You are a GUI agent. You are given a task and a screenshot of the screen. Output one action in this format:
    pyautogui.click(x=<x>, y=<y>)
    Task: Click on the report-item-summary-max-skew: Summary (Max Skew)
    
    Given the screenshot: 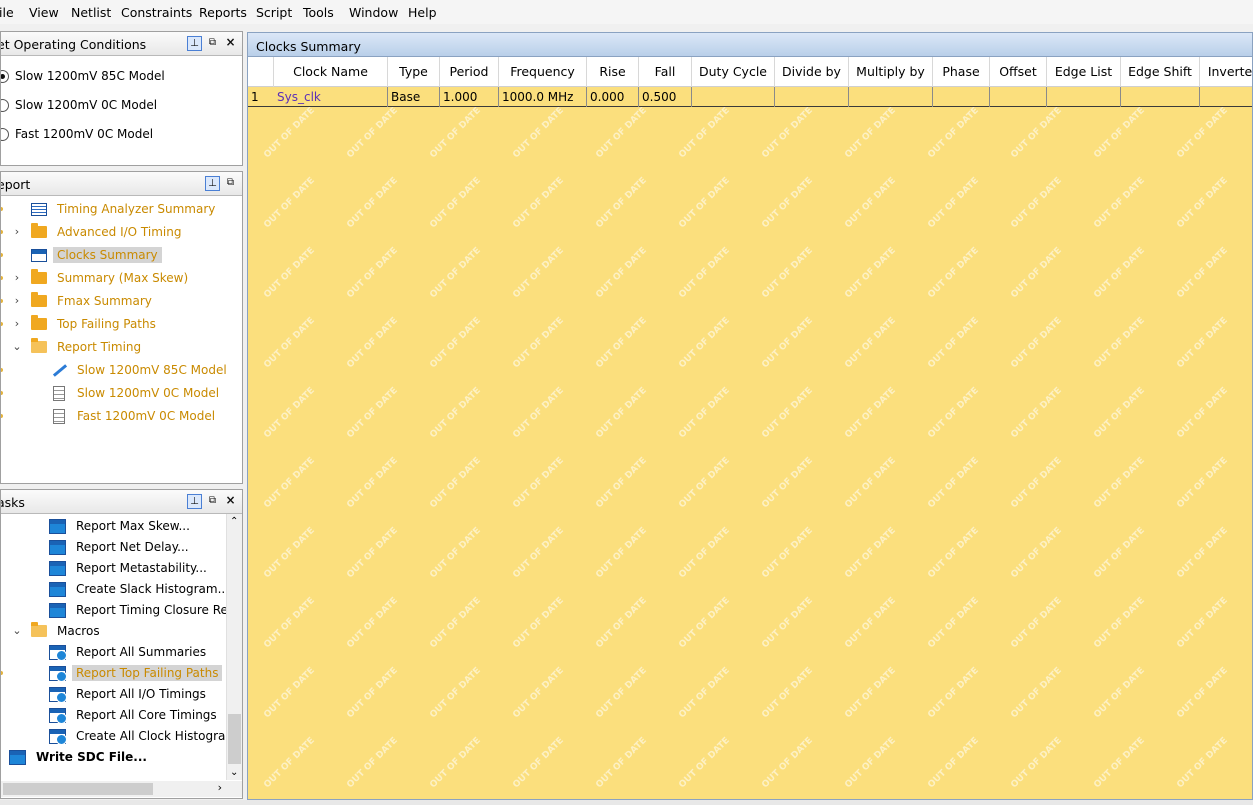 What is the action you would take?
    pyautogui.click(x=111, y=278)
    